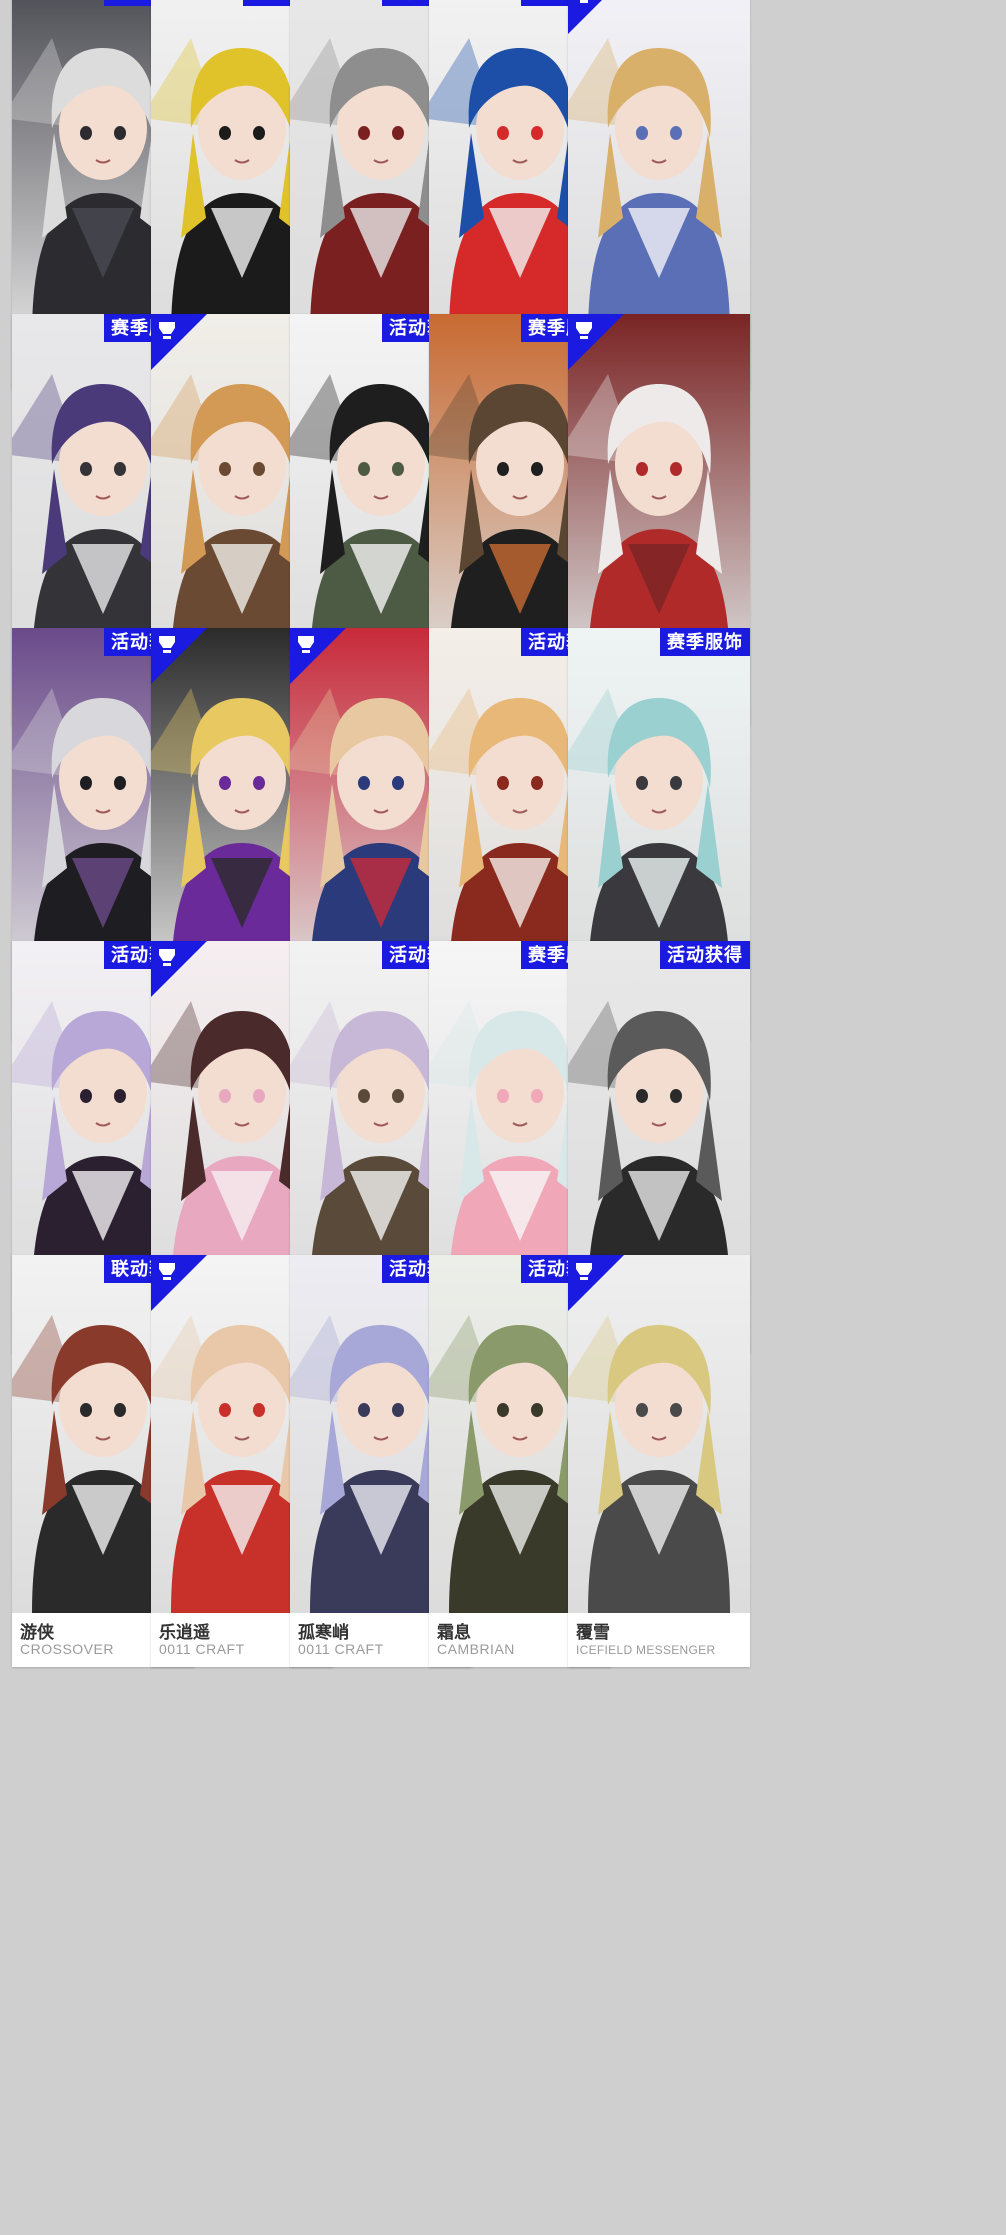 The height and width of the screenshot is (2235, 1006). I want to click on skin-name: 游侠, so click(37, 1632).